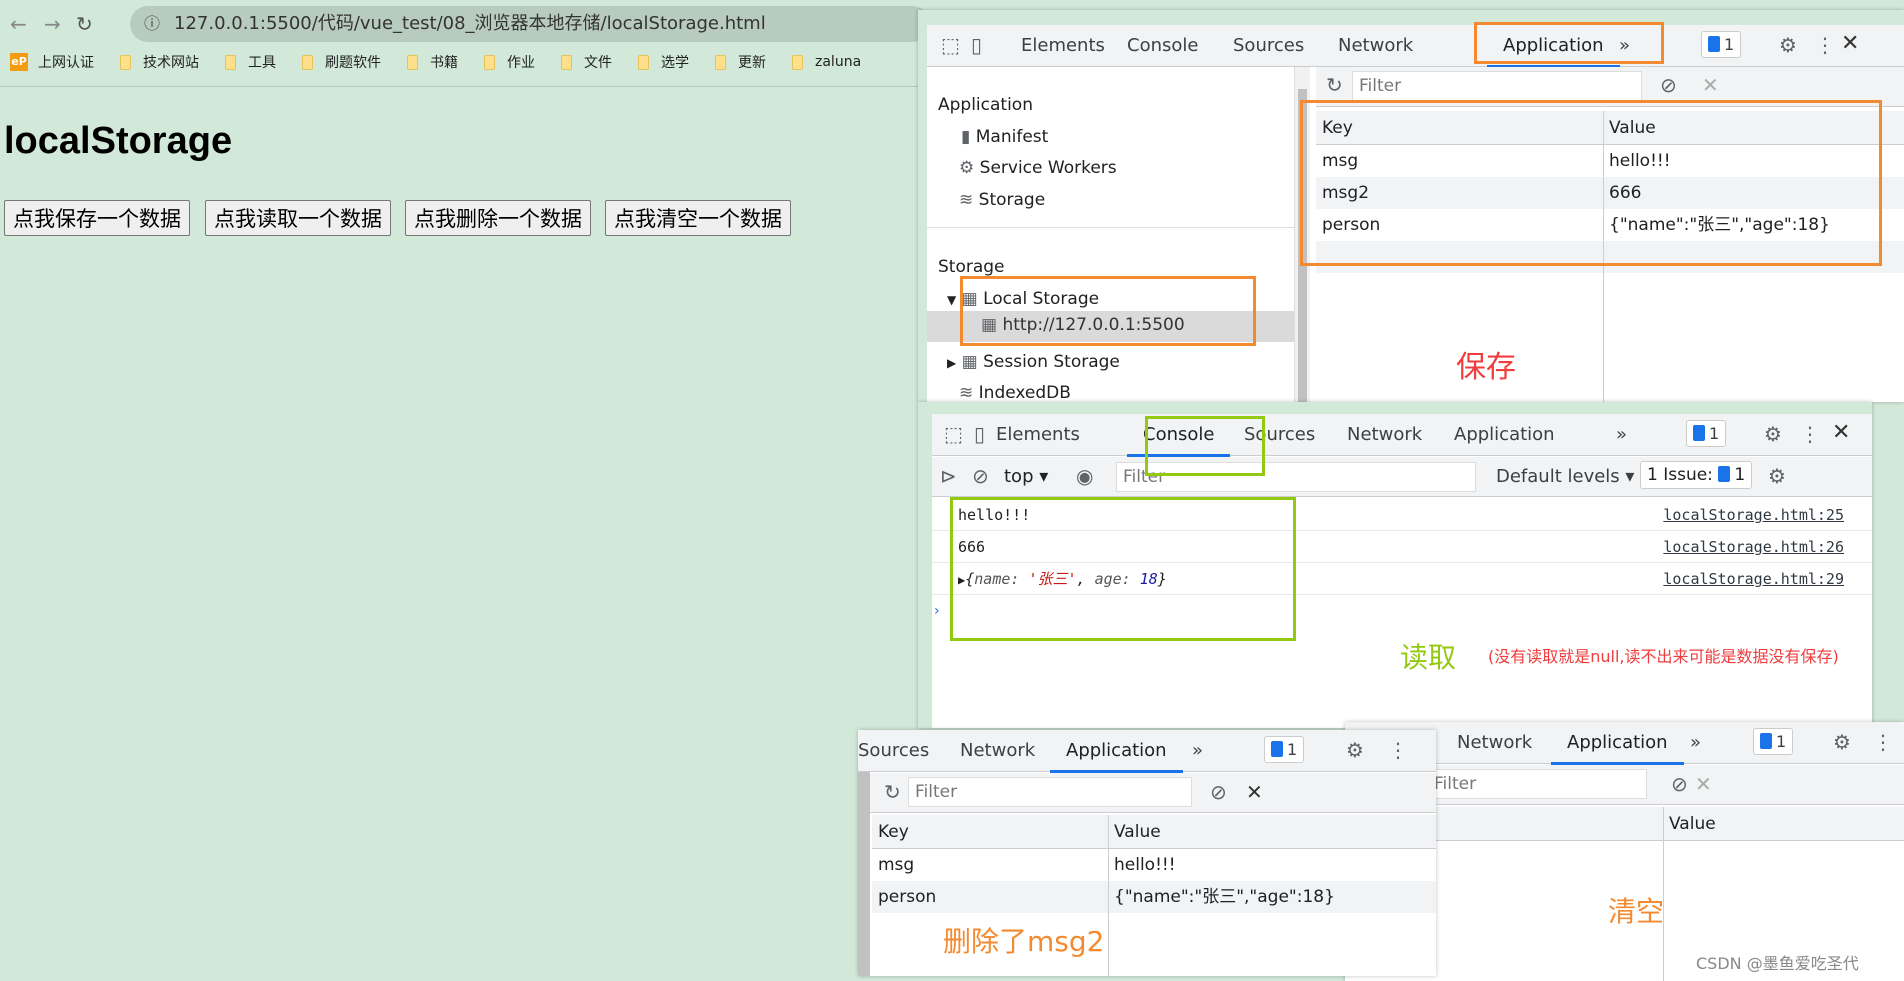 This screenshot has width=1904, height=981. Describe the element at coordinates (1663, 656) in the screenshot. I see `read-note: (没有读取就是null,读不出来可能是数据没有保存)` at that location.